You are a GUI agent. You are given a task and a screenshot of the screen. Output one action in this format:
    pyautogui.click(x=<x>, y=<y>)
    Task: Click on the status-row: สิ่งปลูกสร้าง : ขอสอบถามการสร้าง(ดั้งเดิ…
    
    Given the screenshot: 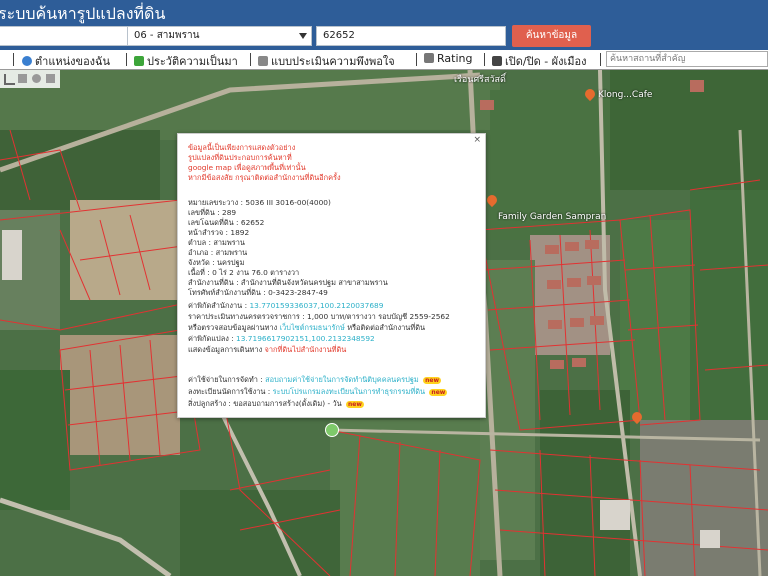 What is the action you would take?
    pyautogui.click(x=276, y=404)
    